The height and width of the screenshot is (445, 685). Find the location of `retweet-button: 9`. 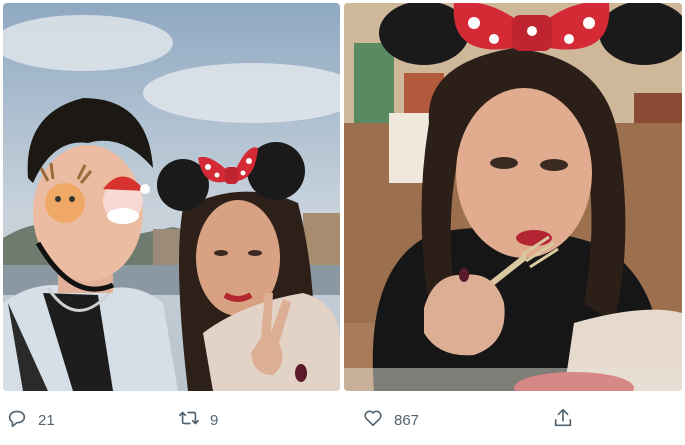

retweet-button: 9 is located at coordinates (198, 420).